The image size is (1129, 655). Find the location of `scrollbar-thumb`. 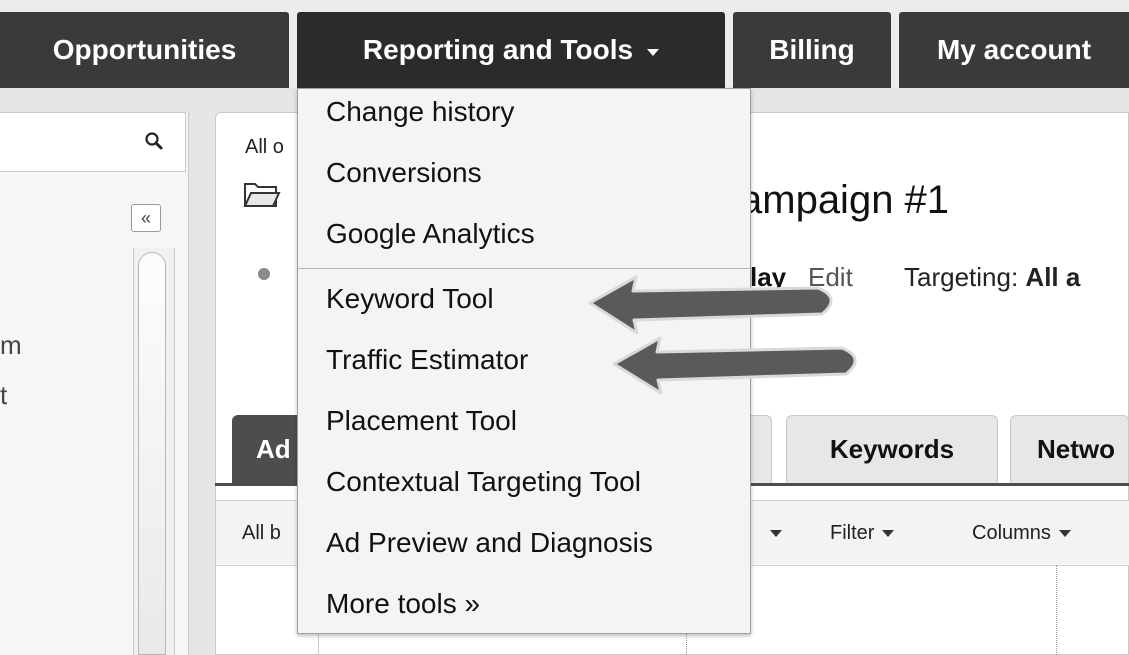

scrollbar-thumb is located at coordinates (152, 453).